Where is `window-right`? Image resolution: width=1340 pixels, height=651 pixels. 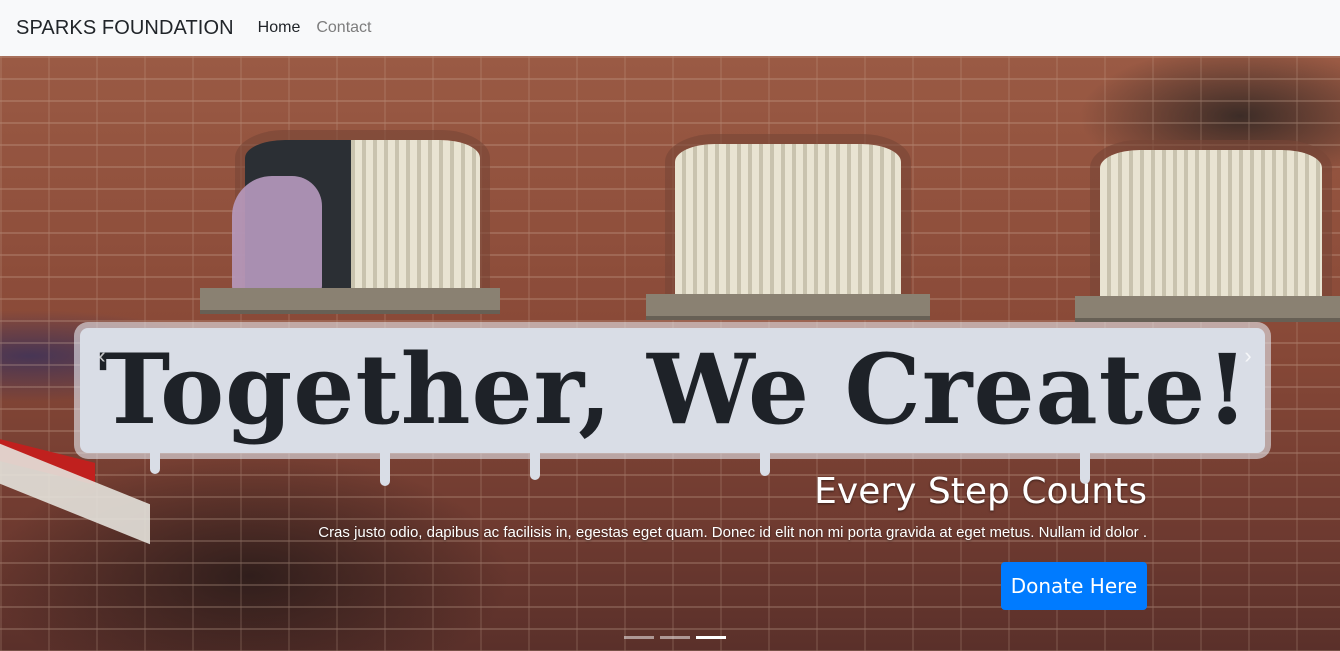
window-right is located at coordinates (1211, 223).